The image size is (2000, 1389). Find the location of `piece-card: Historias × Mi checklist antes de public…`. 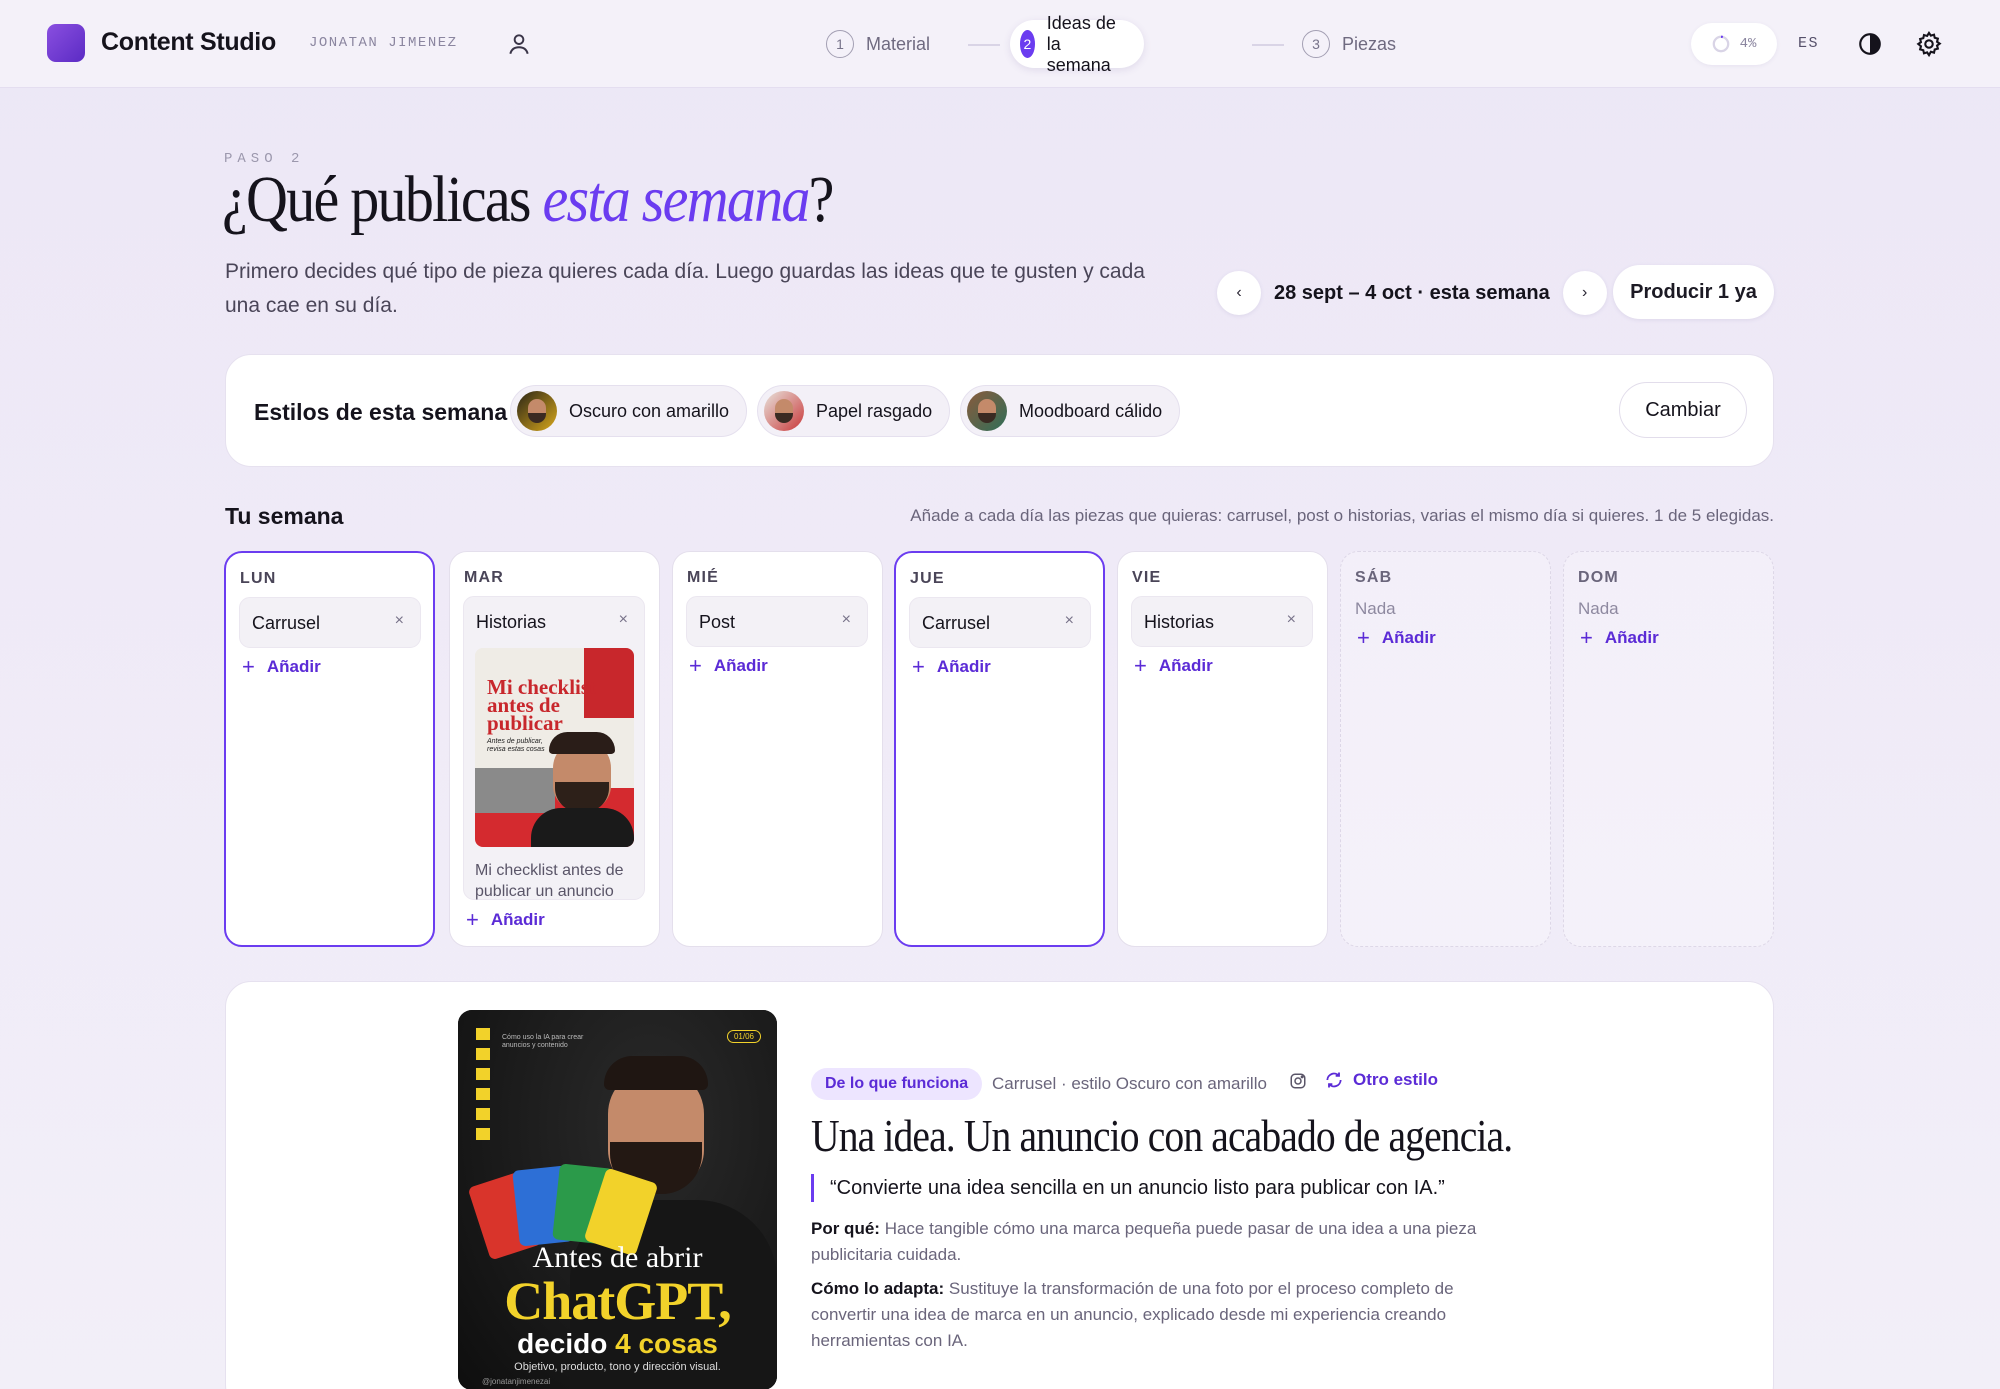

piece-card: Historias × Mi checklist antes de public… is located at coordinates (554, 748).